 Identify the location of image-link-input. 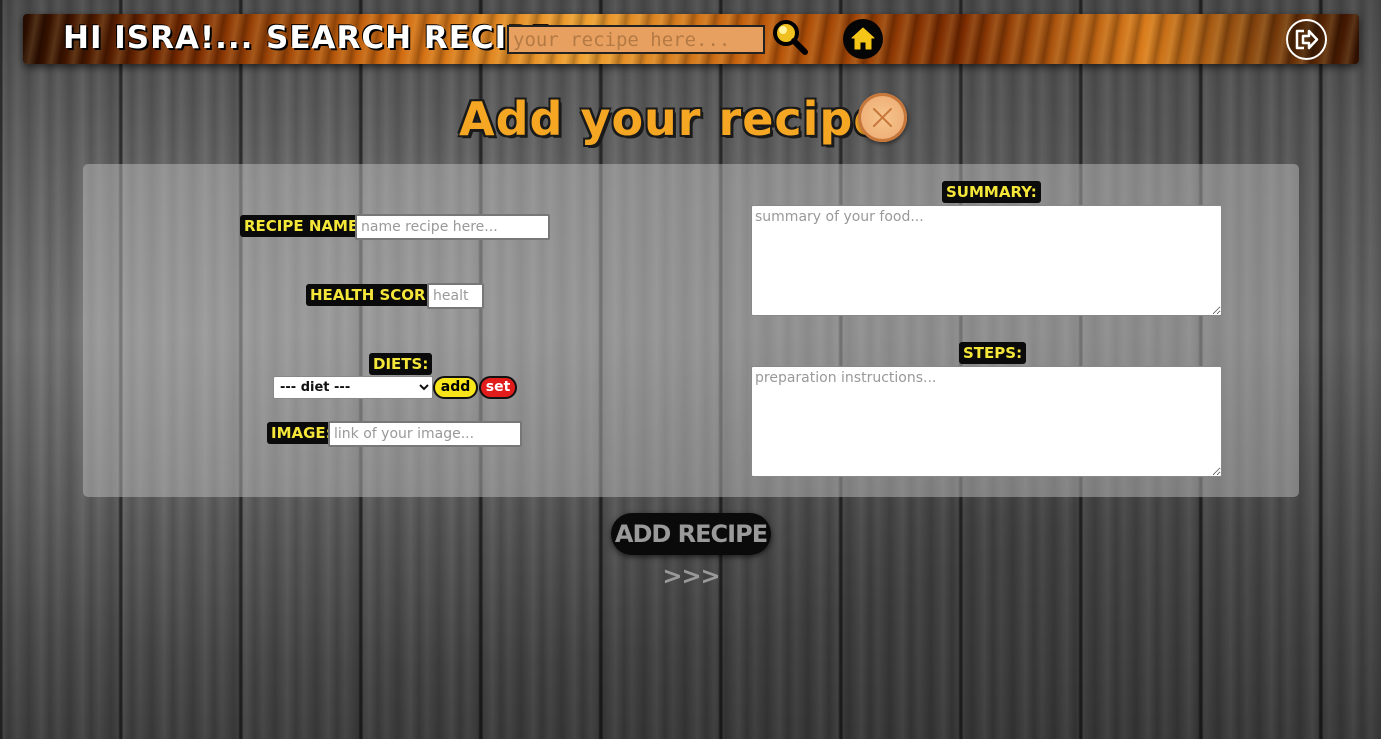
(425, 434).